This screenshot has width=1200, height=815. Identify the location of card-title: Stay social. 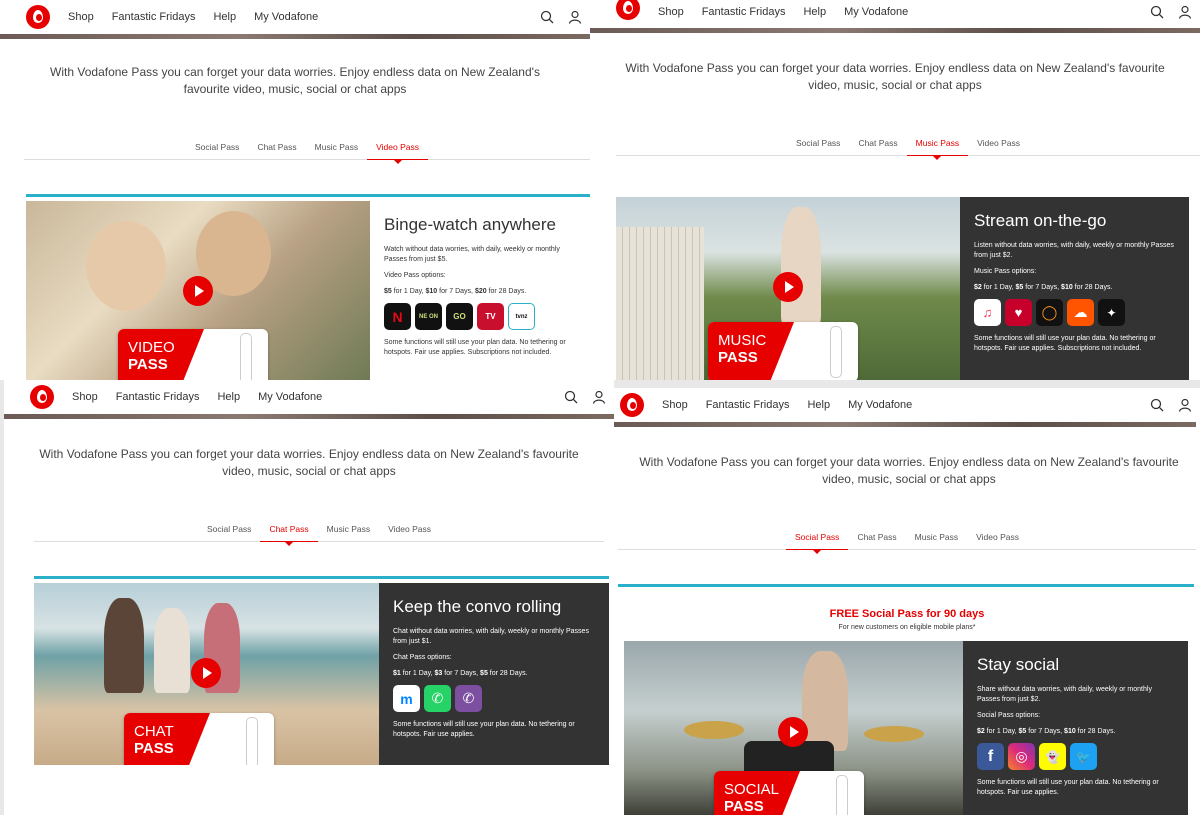
(1018, 664).